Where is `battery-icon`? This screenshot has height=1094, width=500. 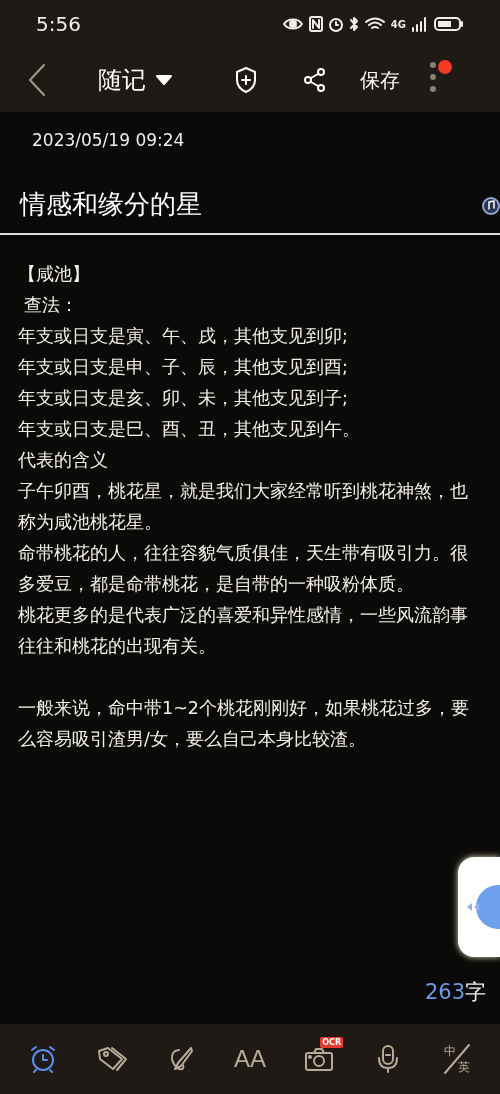 battery-icon is located at coordinates (449, 24).